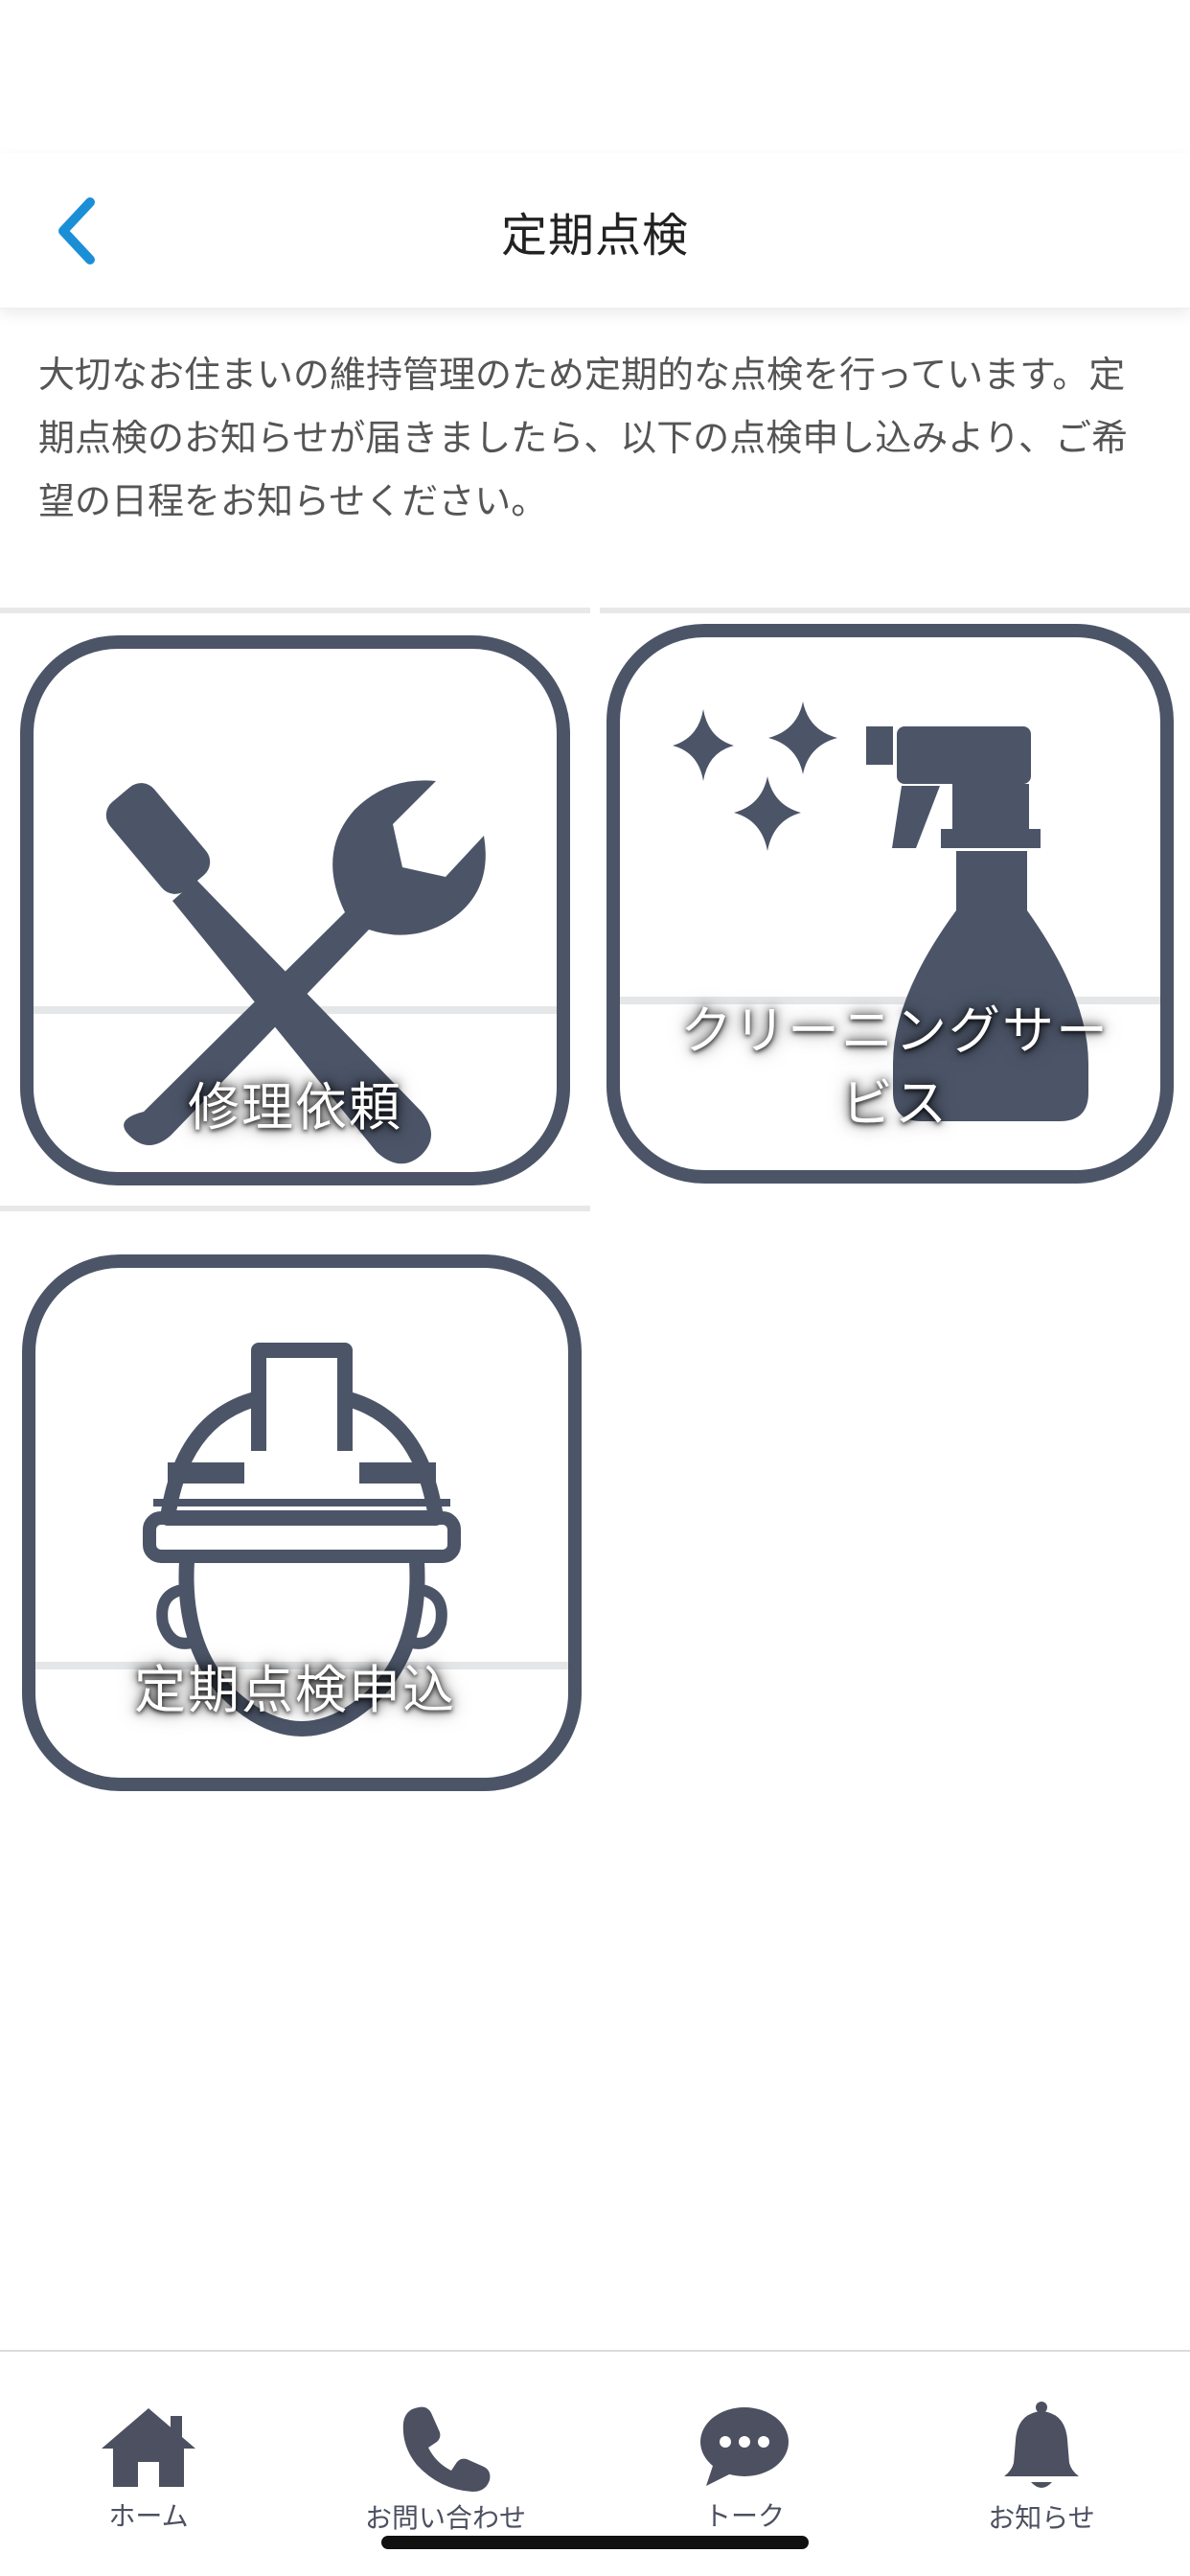 The width and height of the screenshot is (1190, 2576). Describe the element at coordinates (895, 1103) in the screenshot. I see `tile-label-line: ビス` at that location.